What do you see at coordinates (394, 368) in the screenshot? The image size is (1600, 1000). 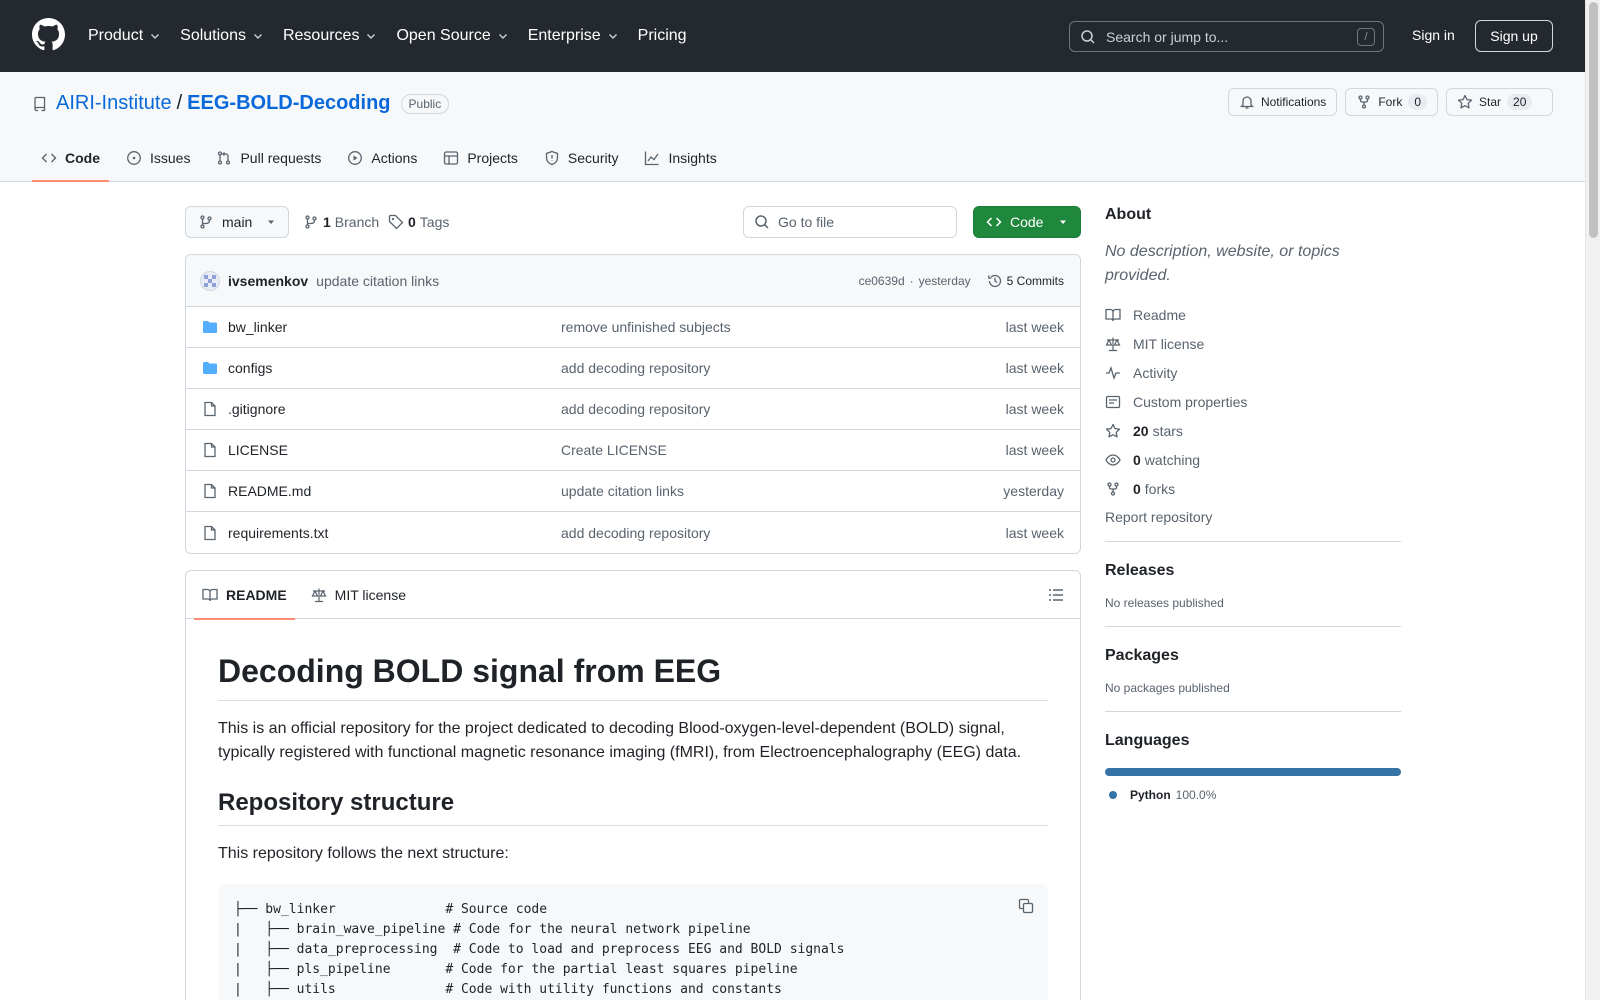 I see `file-name: configs` at bounding box center [394, 368].